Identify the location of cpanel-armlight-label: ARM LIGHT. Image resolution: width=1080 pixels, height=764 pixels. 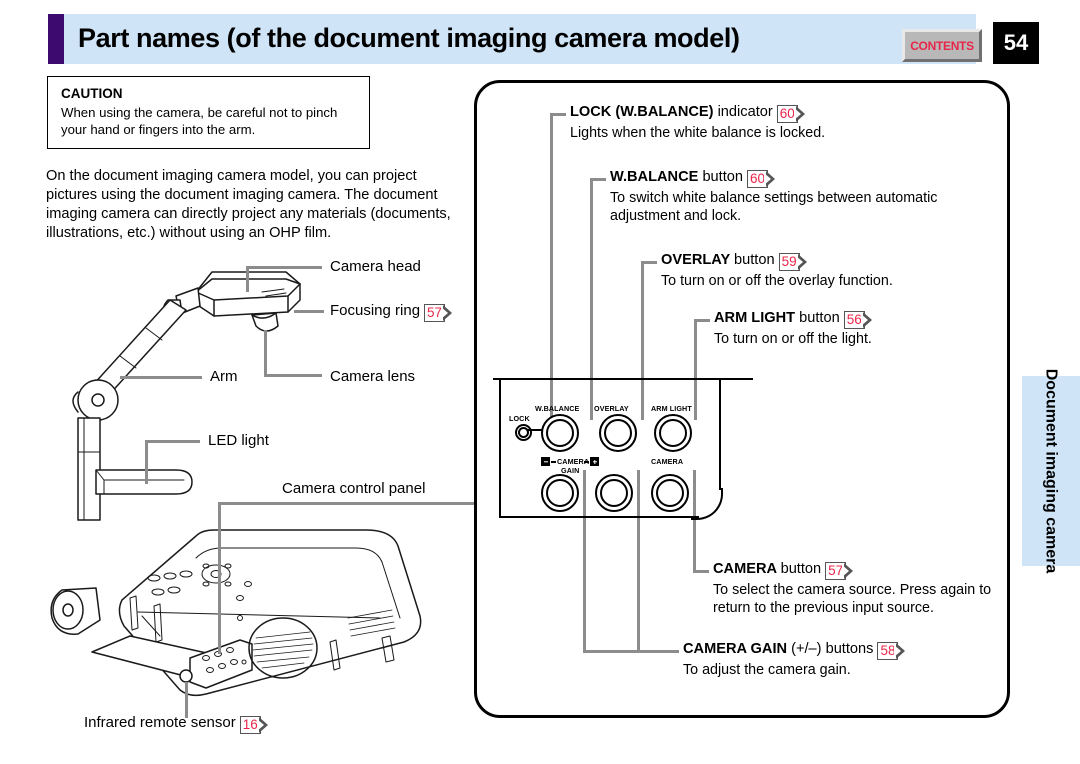
(671, 408).